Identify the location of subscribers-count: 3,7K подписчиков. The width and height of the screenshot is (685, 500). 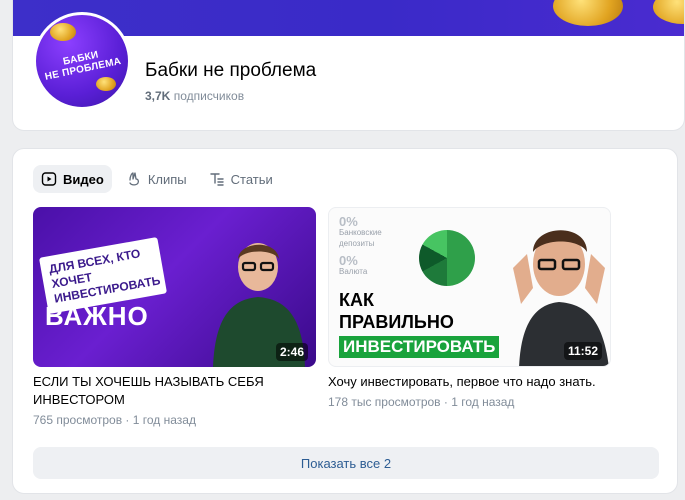
(194, 96).